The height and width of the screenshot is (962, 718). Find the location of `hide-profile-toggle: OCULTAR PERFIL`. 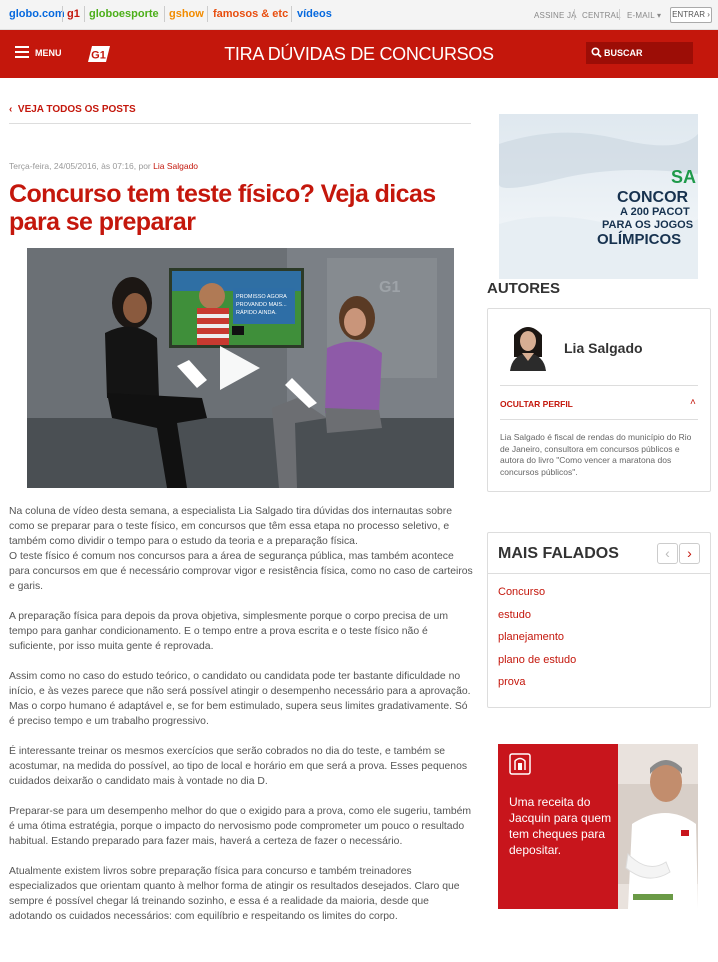

hide-profile-toggle: OCULTAR PERFIL is located at coordinates (536, 404).